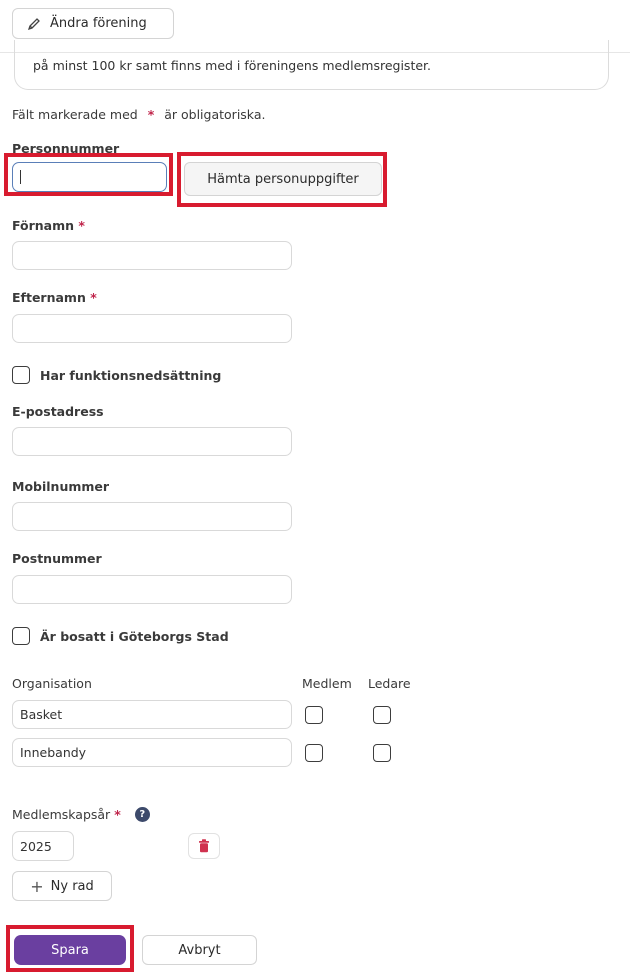  What do you see at coordinates (43, 225) in the screenshot?
I see `fornamn-label-text: Förnamn` at bounding box center [43, 225].